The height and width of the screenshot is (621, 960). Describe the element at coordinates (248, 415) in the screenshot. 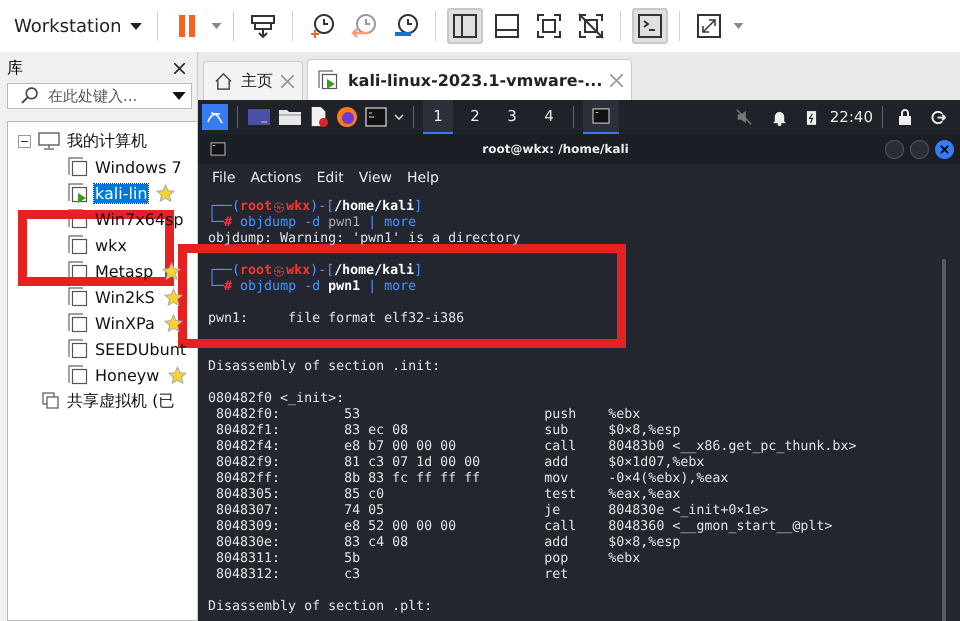

I see `address-text: 80482f0:` at that location.